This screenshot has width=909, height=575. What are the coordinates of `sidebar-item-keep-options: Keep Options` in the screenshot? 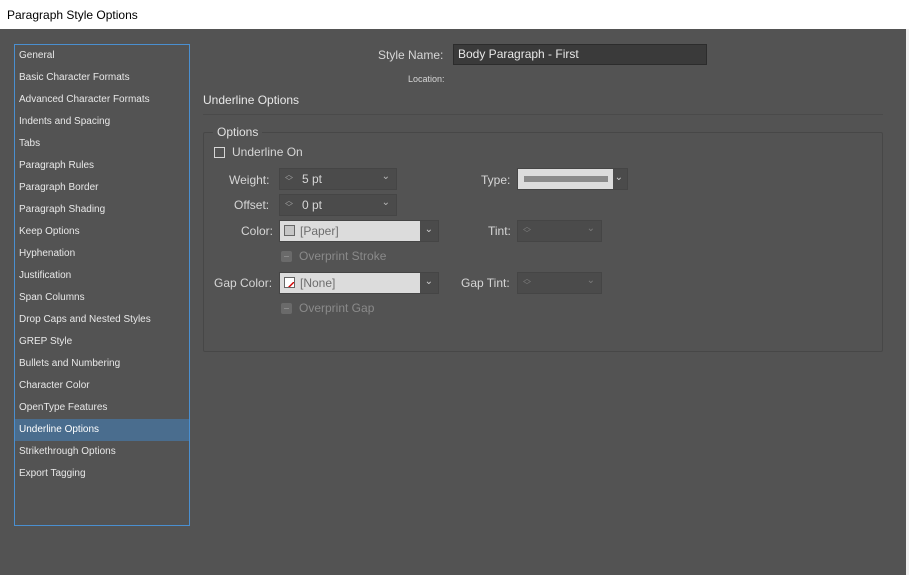 It's located at (102, 232).